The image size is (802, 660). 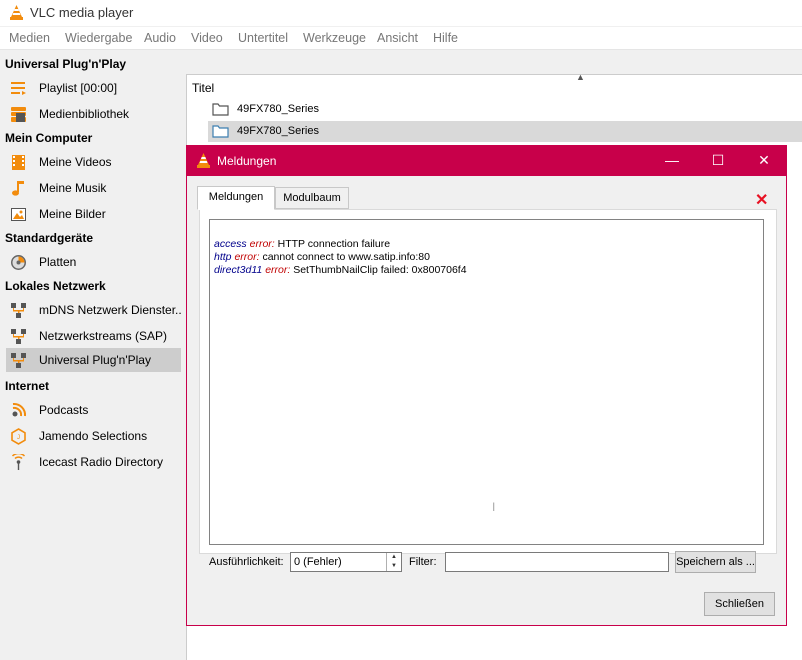 What do you see at coordinates (346, 257) in the screenshot?
I see `log-text: cannot connect to www.satip.info:80` at bounding box center [346, 257].